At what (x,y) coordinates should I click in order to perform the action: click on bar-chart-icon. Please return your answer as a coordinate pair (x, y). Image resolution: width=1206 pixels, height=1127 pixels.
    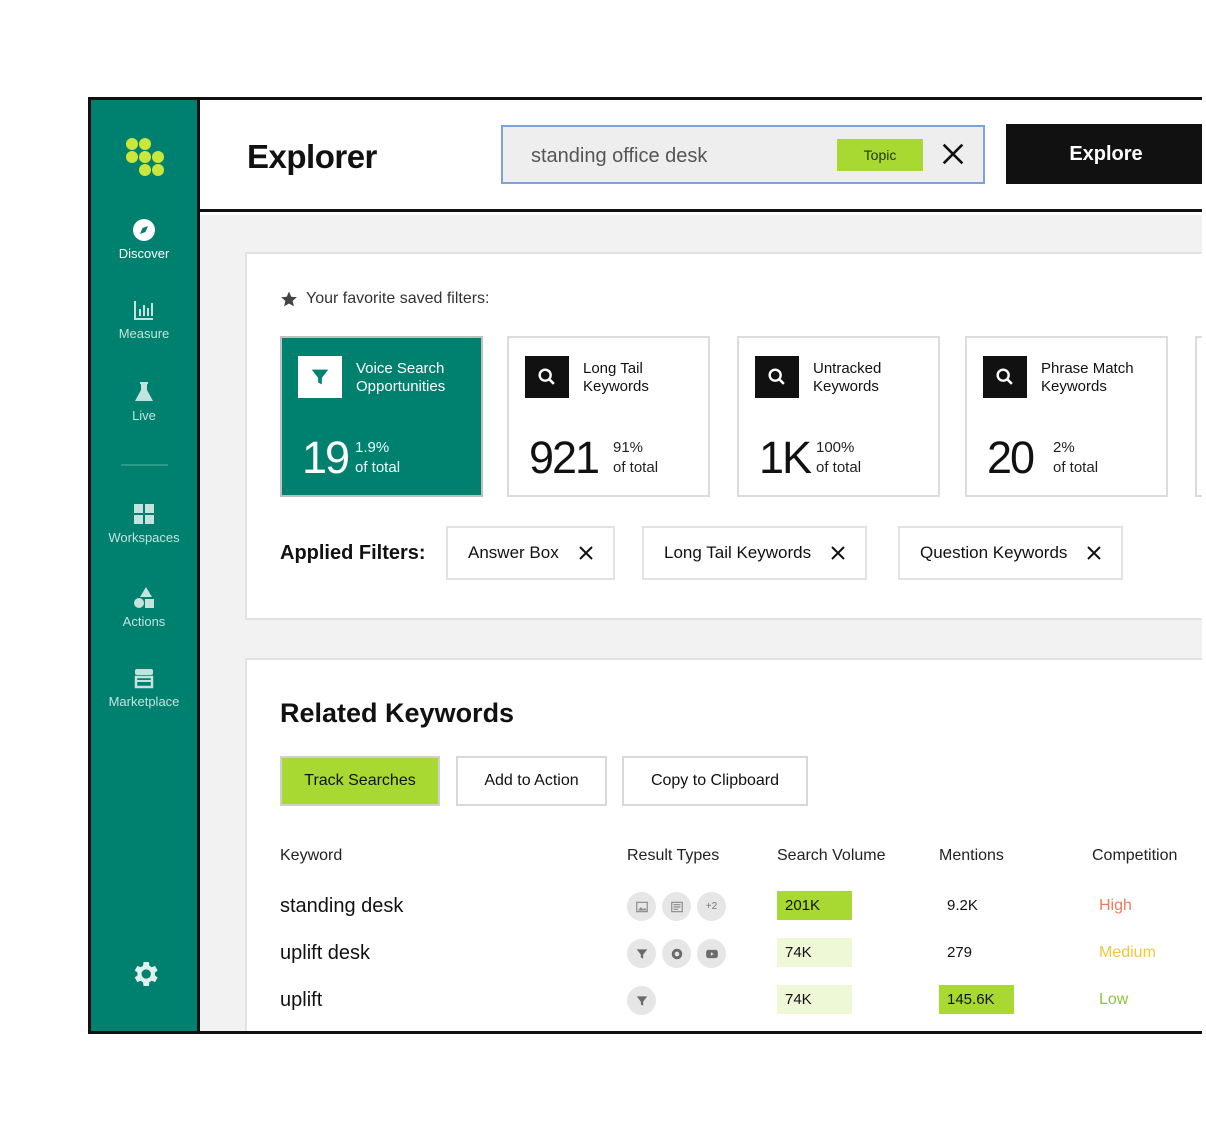
    Looking at the image, I should click on (143, 310).